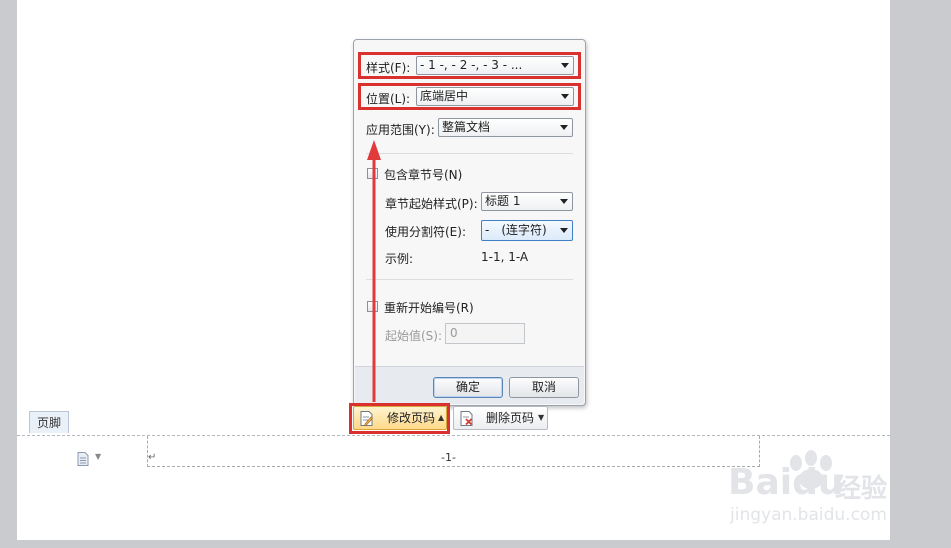 Image resolution: width=951 pixels, height=548 pixels. What do you see at coordinates (505, 127) in the screenshot?
I see `scope-select: 整篇文档` at bounding box center [505, 127].